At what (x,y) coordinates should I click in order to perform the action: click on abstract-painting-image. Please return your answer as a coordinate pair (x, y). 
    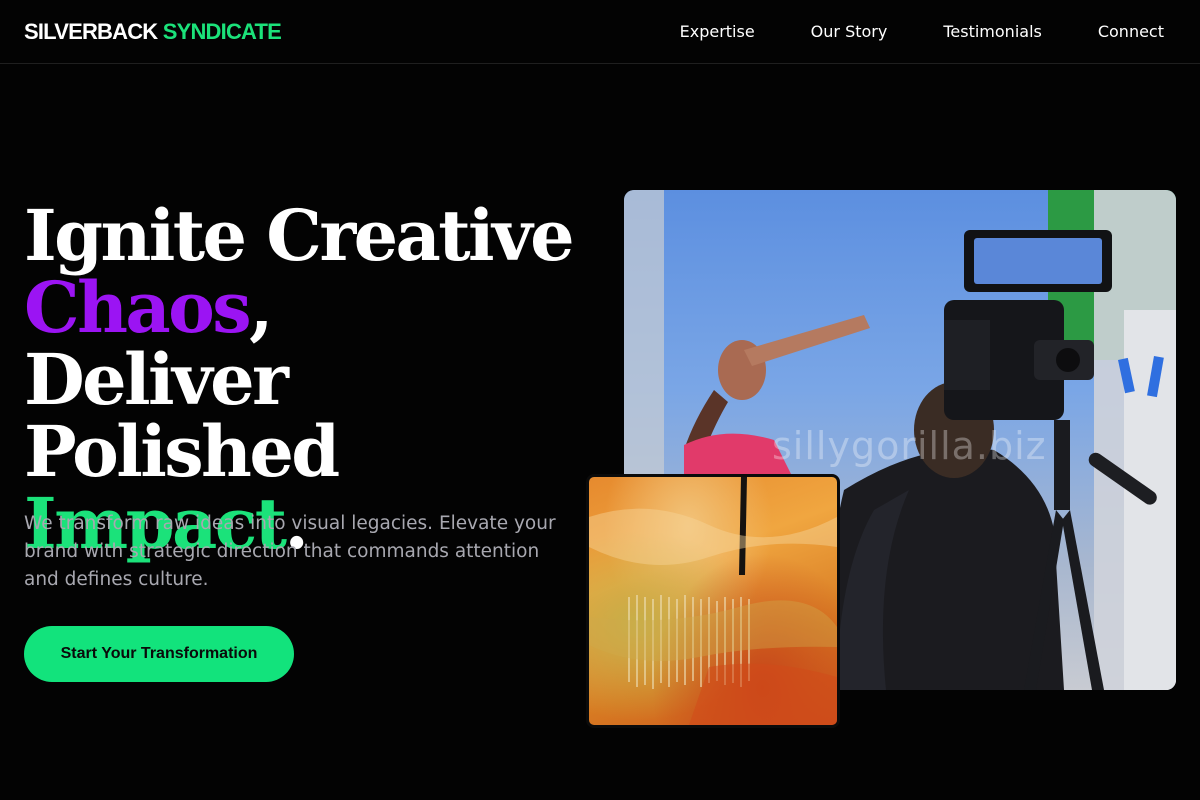
    Looking at the image, I should click on (713, 601).